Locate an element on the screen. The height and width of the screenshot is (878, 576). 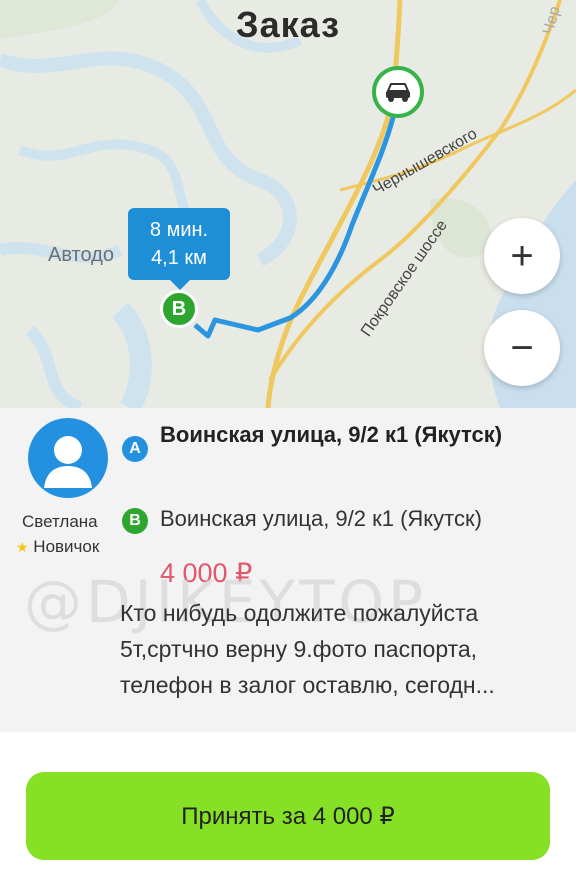
client-name: Светлана is located at coordinates (60, 521).